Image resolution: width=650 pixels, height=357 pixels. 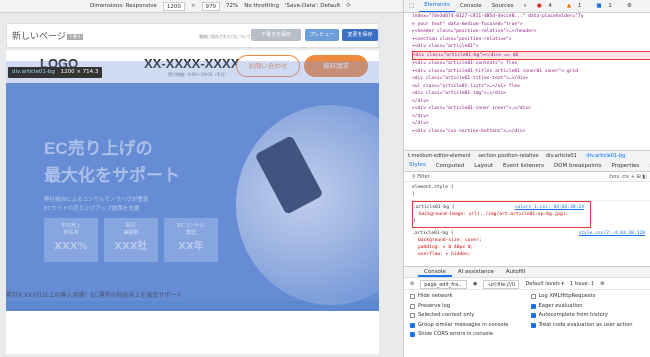 What do you see at coordinates (547, 6) in the screenshot?
I see `error-badge: ● 4` at bounding box center [547, 6].